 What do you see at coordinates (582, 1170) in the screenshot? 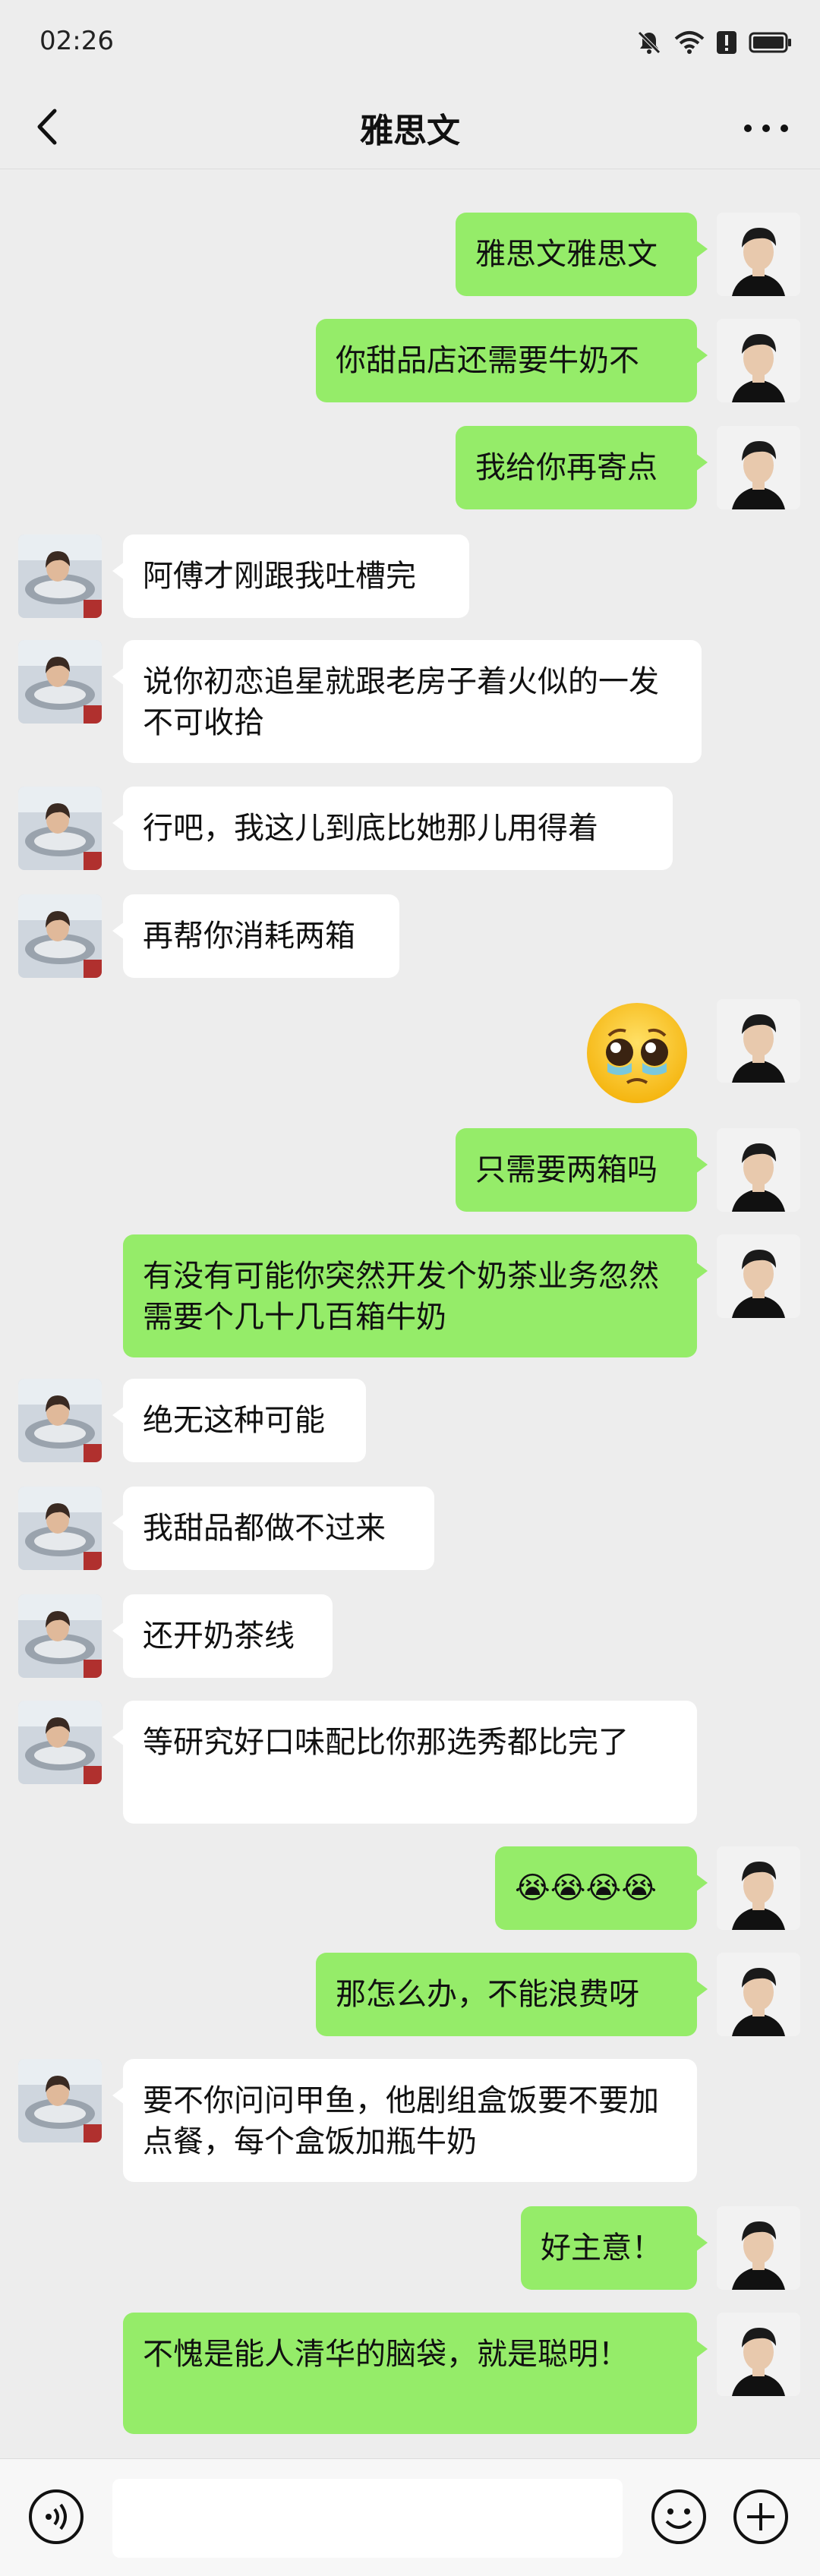
I see `sent-message-bubble: 只需要两箱吗` at bounding box center [582, 1170].